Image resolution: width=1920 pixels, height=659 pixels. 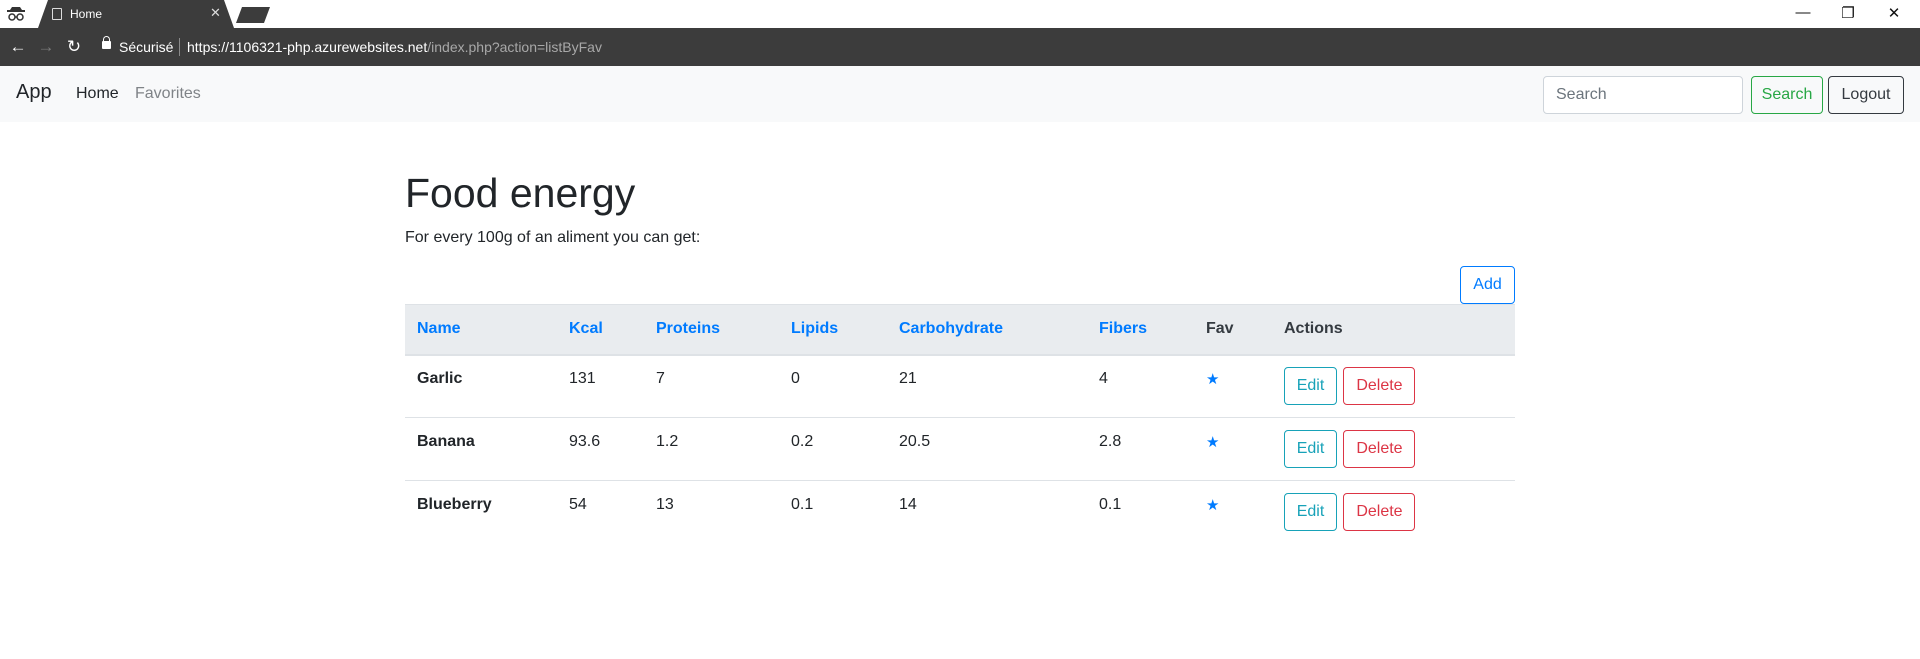 I want to click on column-header-name: Name, so click(x=481, y=330).